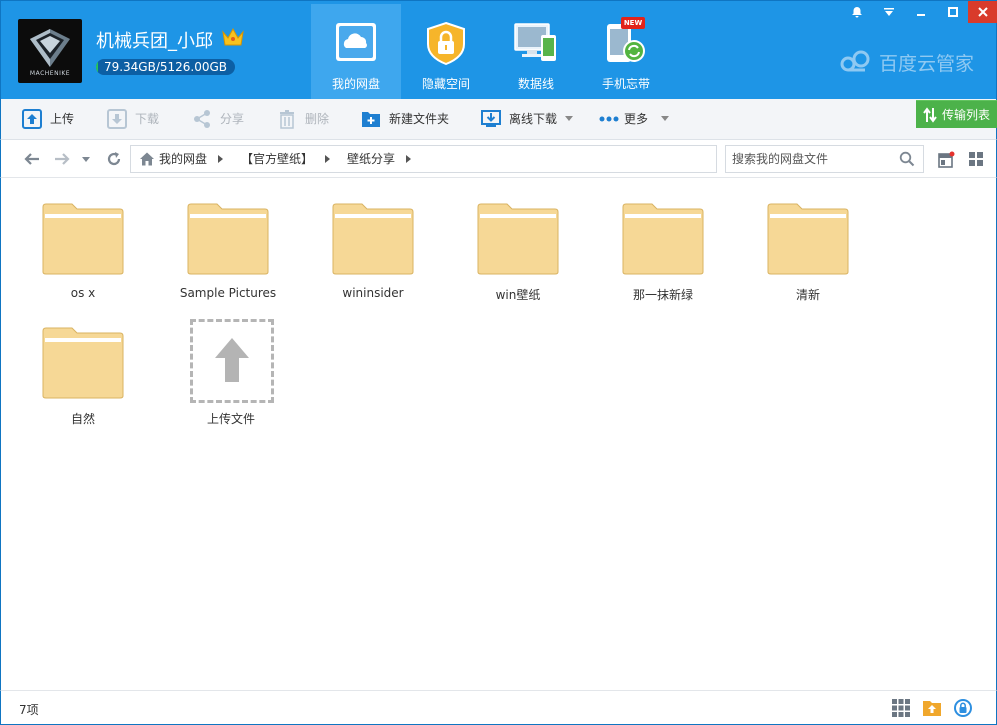  I want to click on folder-name: win壁纸, so click(518, 295).